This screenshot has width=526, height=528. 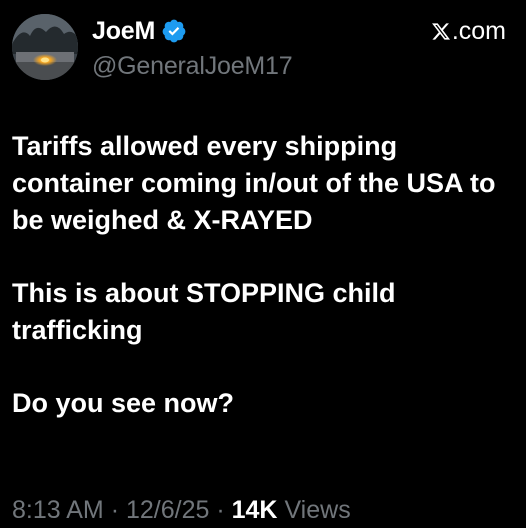 I want to click on tweet-paragraph-2: This is about STOPPING child trafficking, so click(x=204, y=311).